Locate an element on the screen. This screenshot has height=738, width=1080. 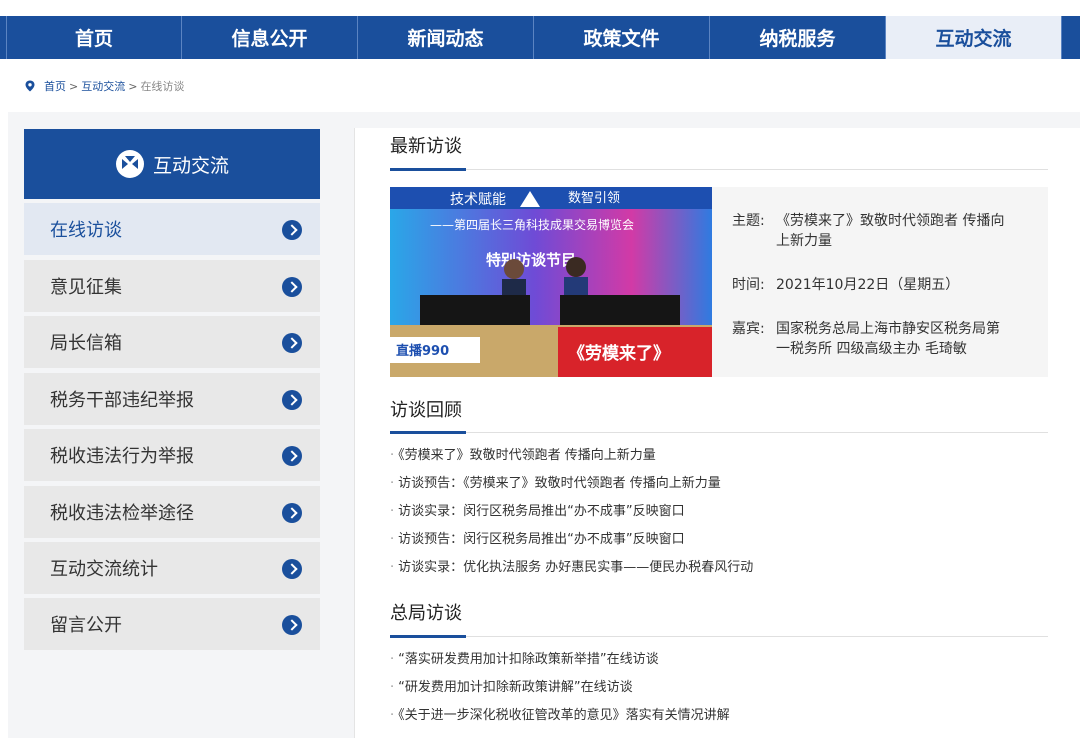
banner-text: 特别访谈节目 is located at coordinates (531, 260).